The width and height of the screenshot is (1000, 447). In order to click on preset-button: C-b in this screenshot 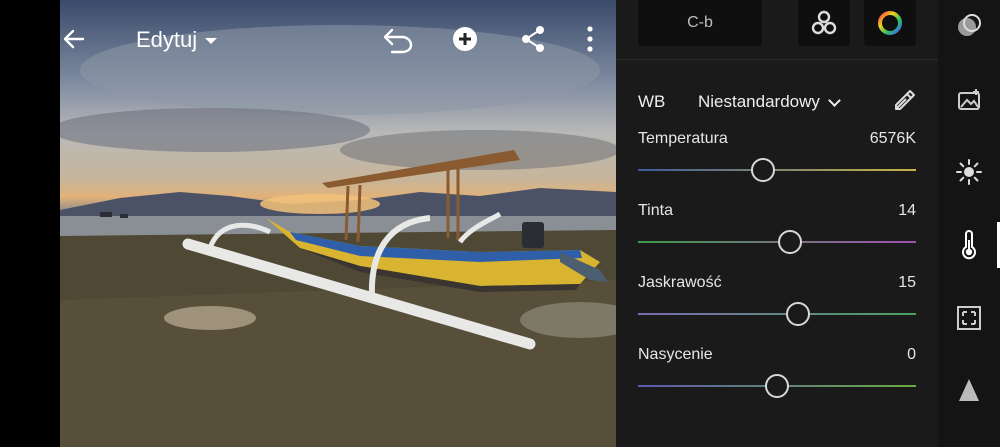, I will do `click(700, 23)`.